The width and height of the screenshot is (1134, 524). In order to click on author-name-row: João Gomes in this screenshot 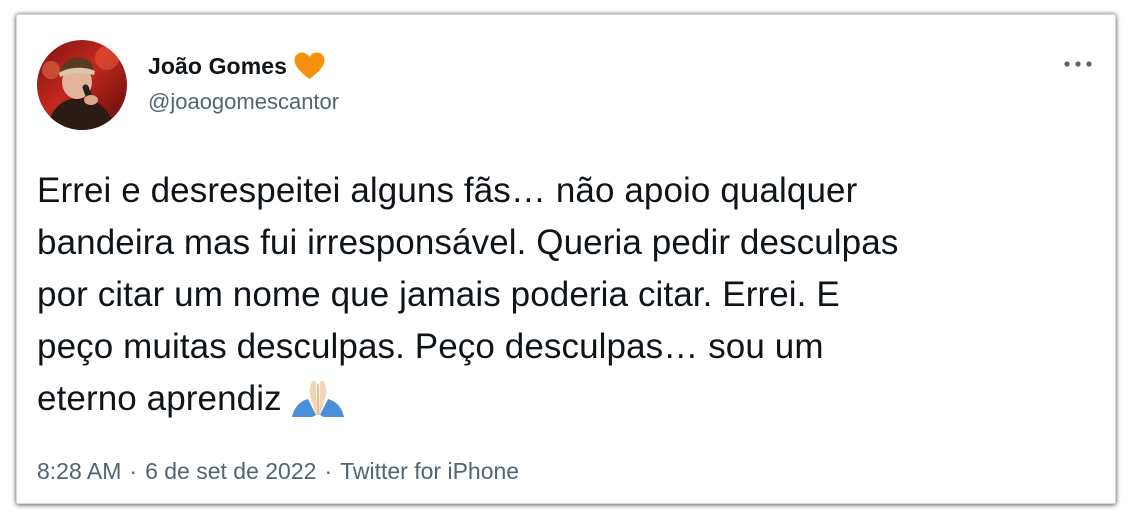, I will do `click(236, 66)`.